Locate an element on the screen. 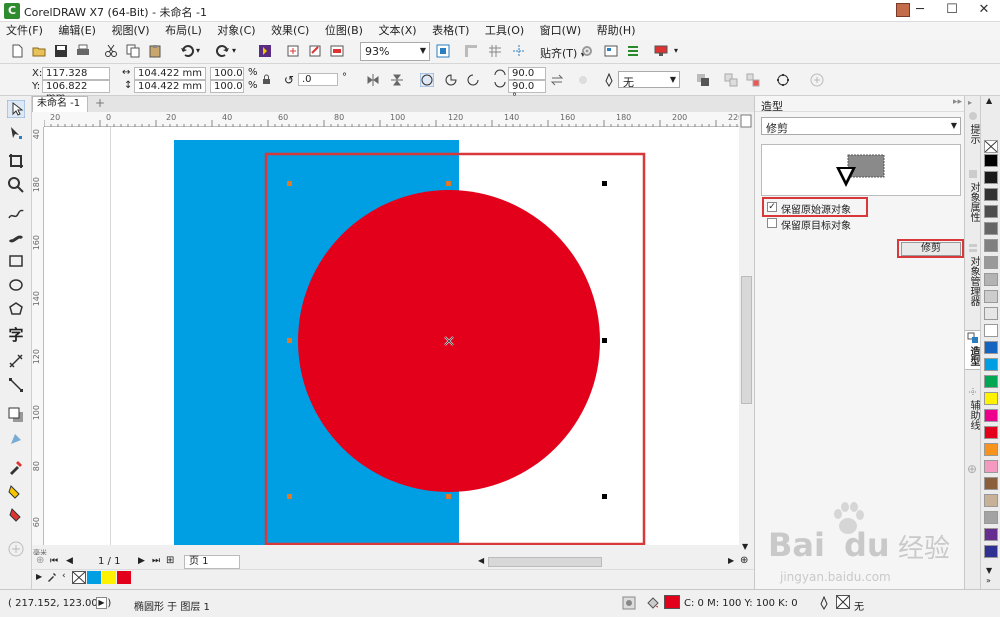 This screenshot has width=1000, height=617. close-button: ✕ is located at coordinates (984, 11).